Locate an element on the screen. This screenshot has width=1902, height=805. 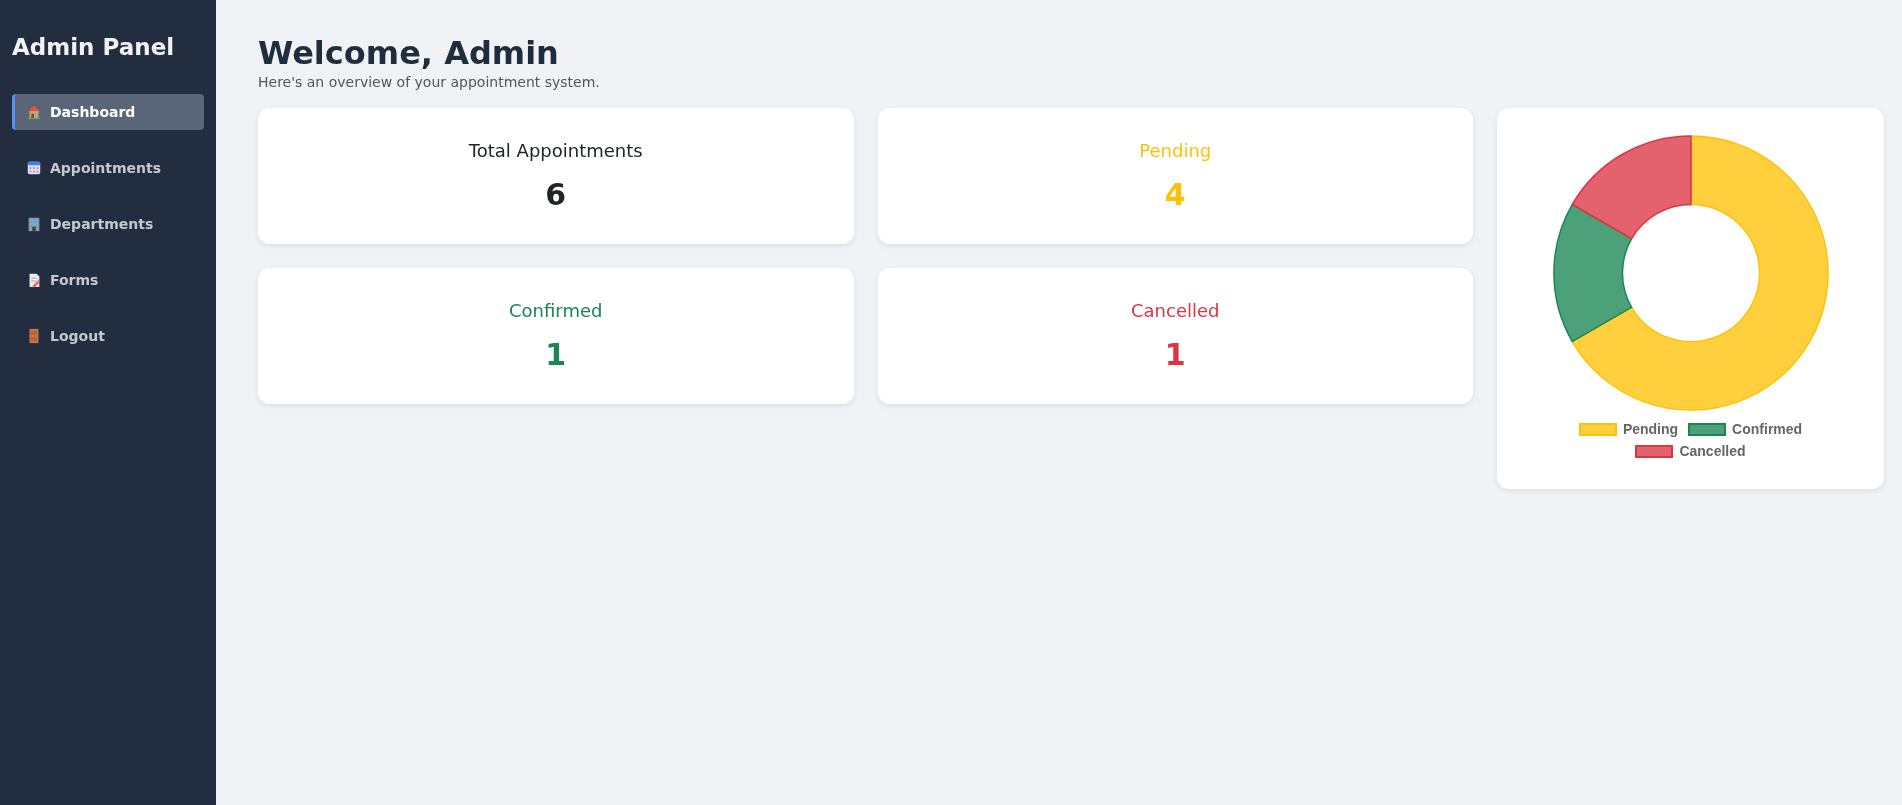
nav-item: Appointments is located at coordinates (108, 168).